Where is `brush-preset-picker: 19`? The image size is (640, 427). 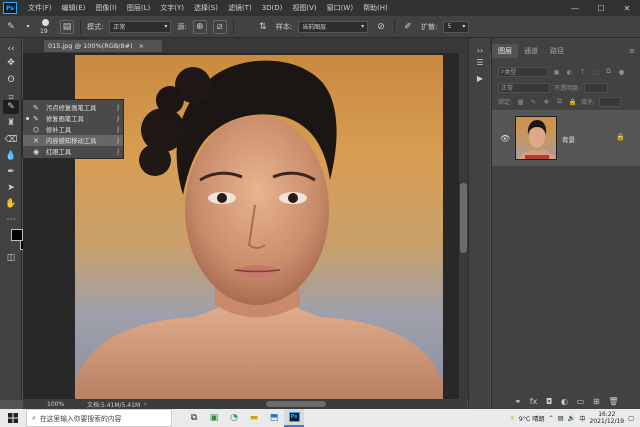
brush-preset-picker: 19 is located at coordinates (46, 27).